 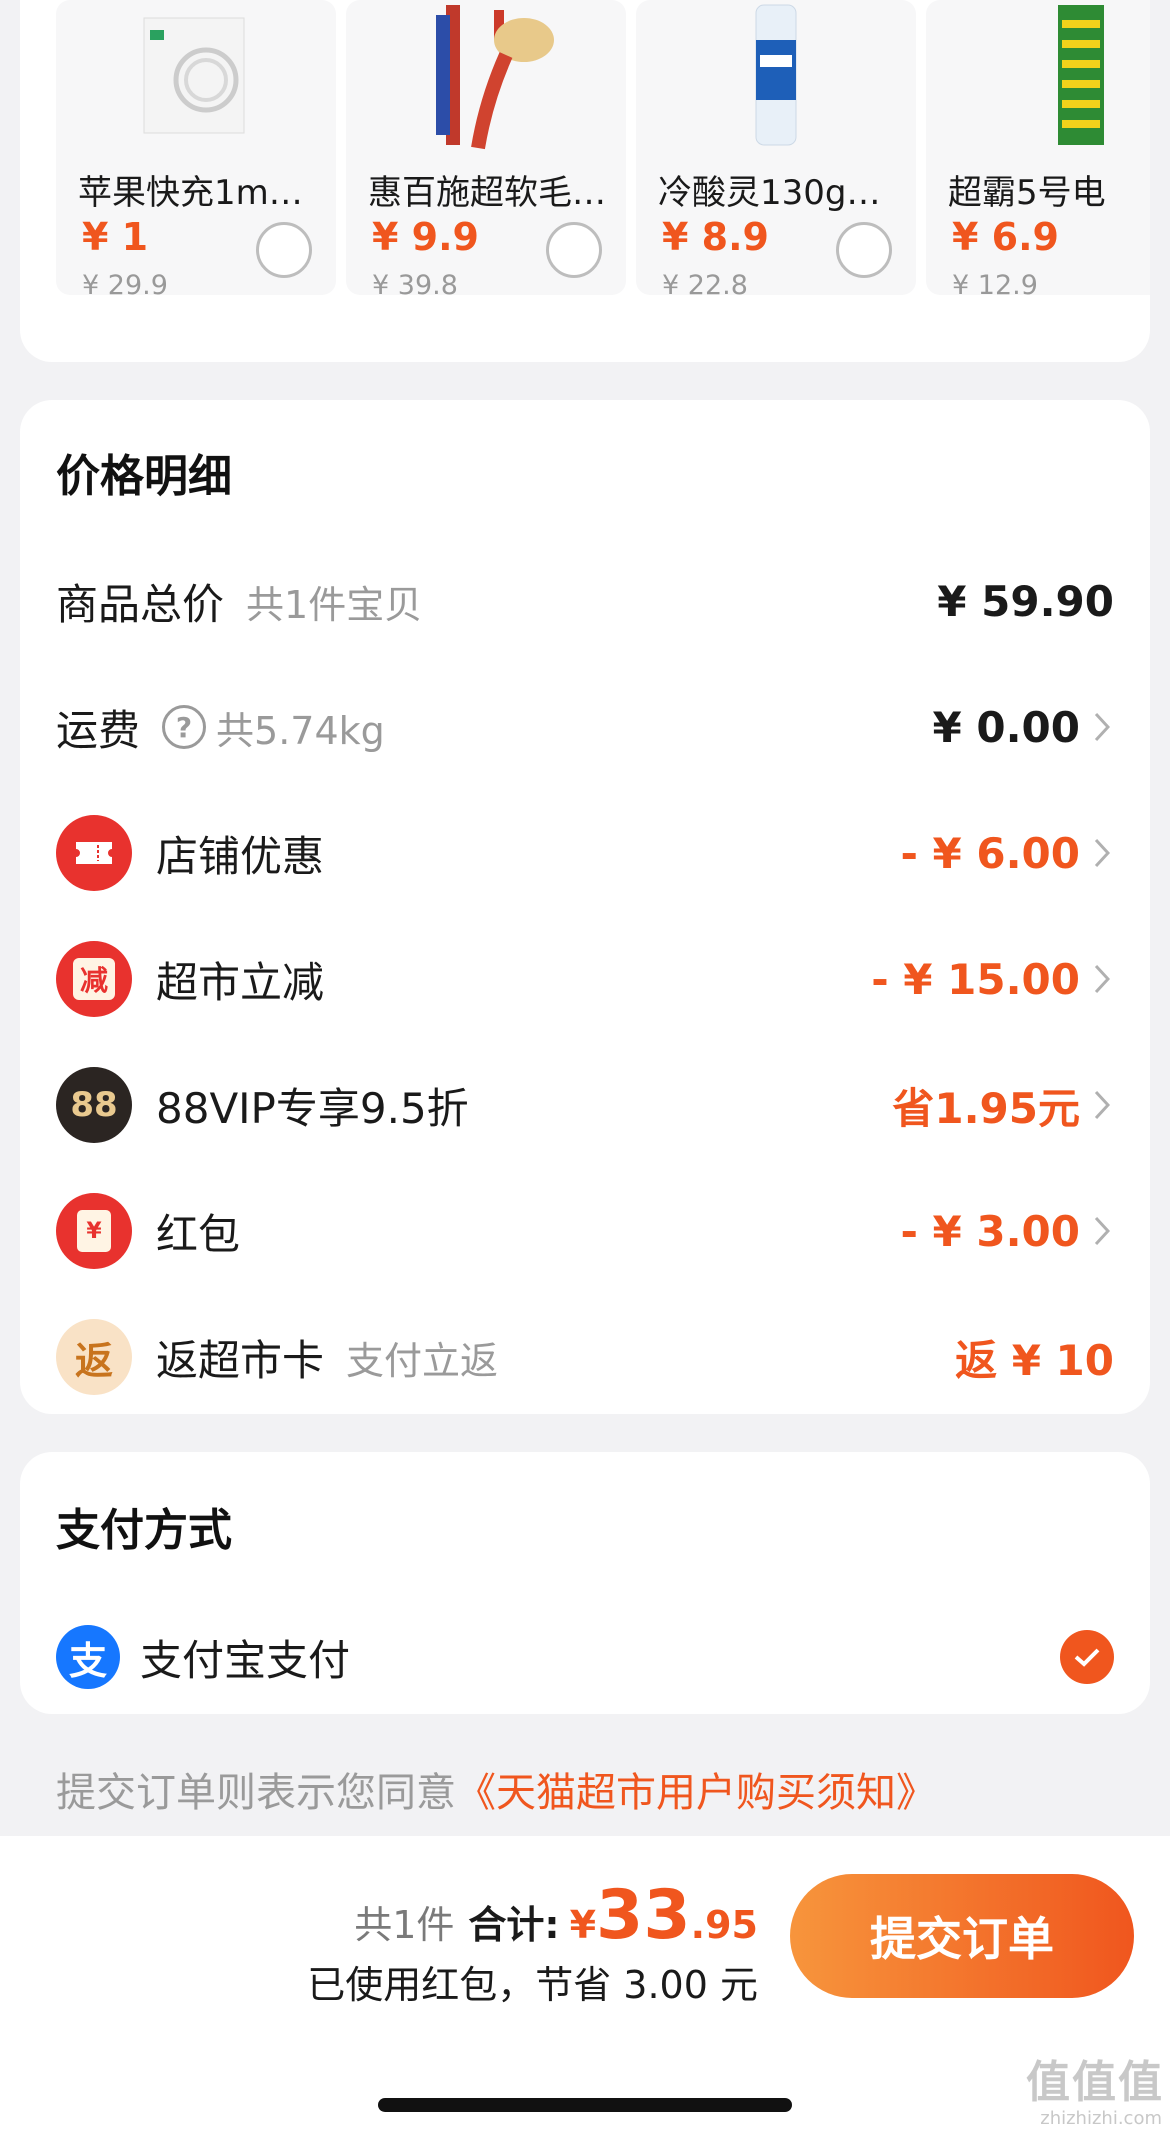 What do you see at coordinates (990, 853) in the screenshot?
I see `shop-discount-amount: - ¥ 6.00` at bounding box center [990, 853].